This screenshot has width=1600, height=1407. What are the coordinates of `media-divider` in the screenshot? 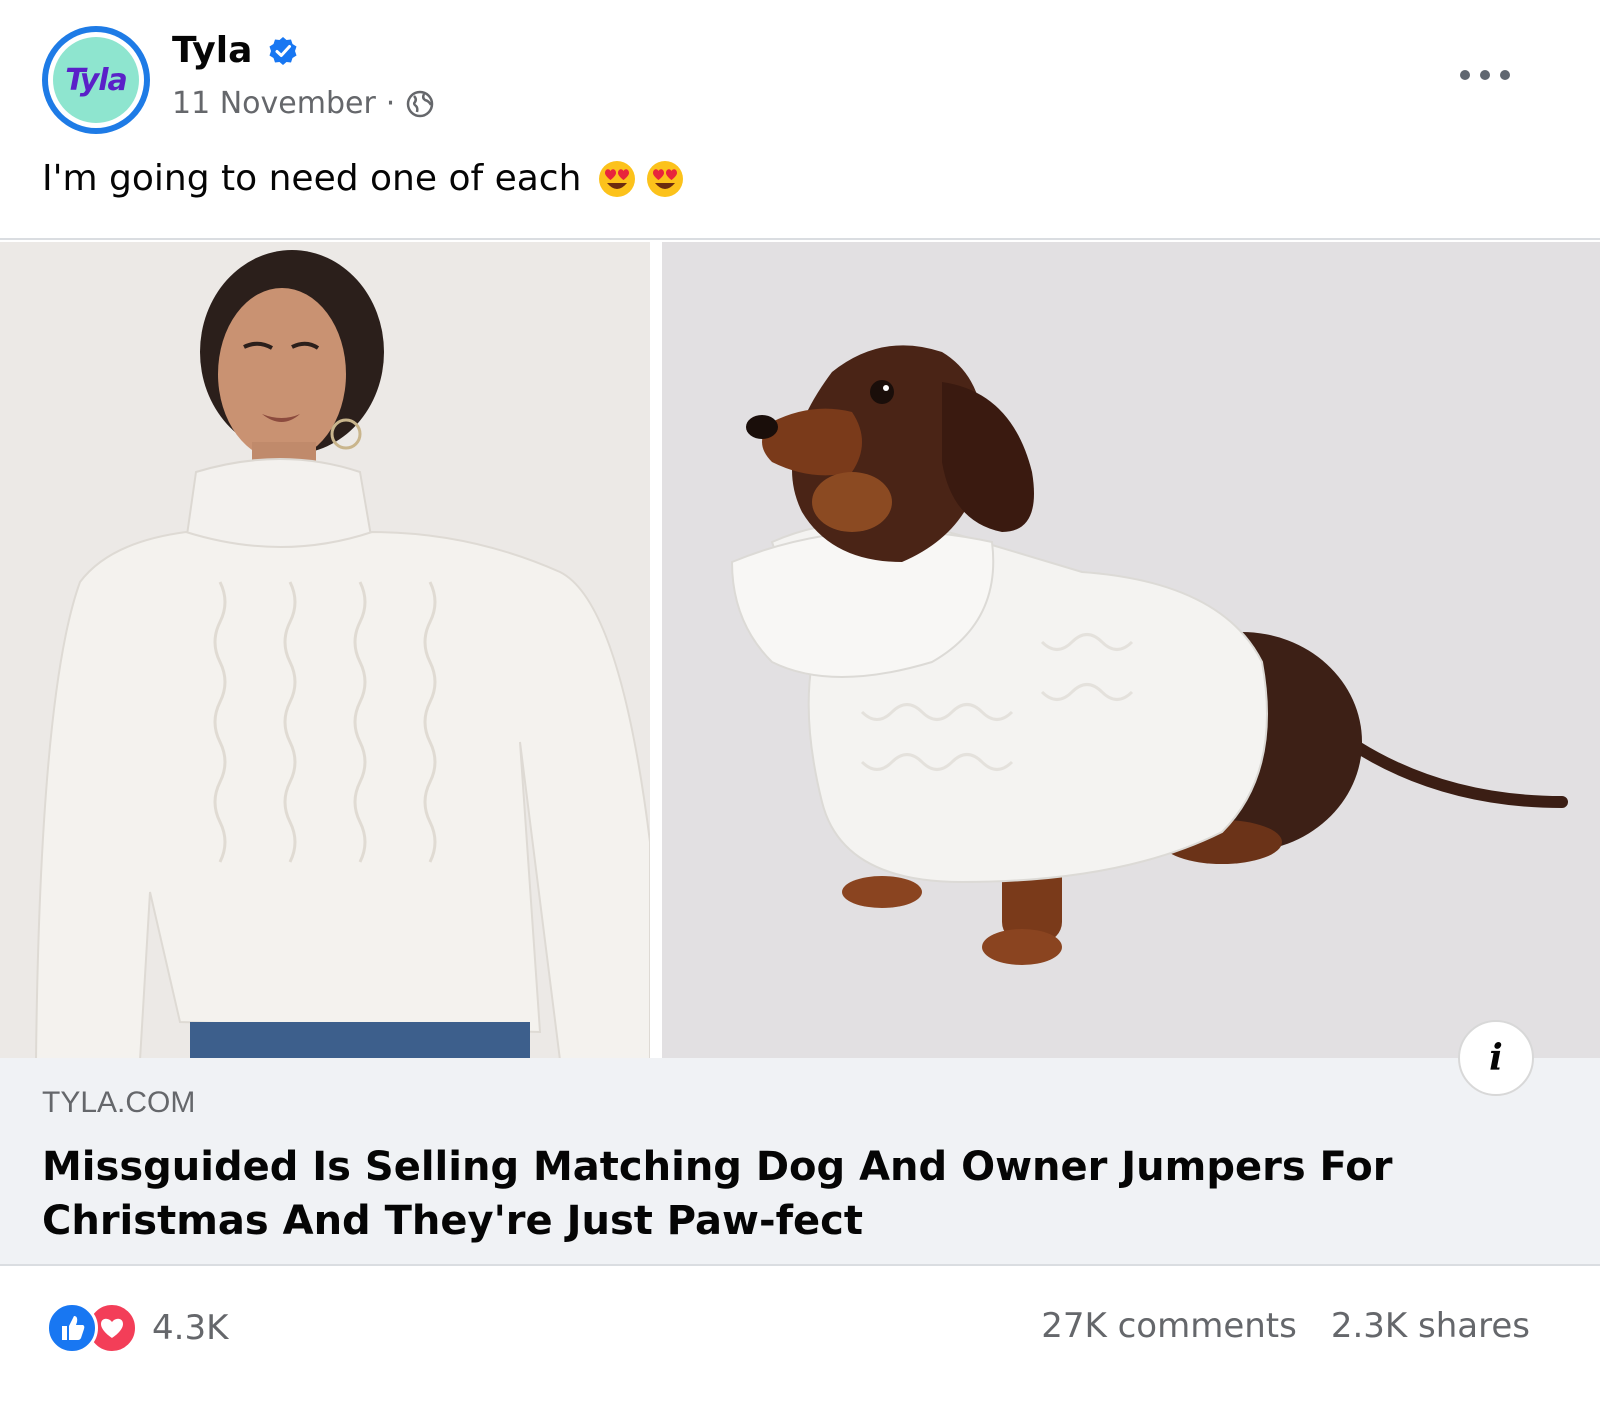 It's located at (656, 651).